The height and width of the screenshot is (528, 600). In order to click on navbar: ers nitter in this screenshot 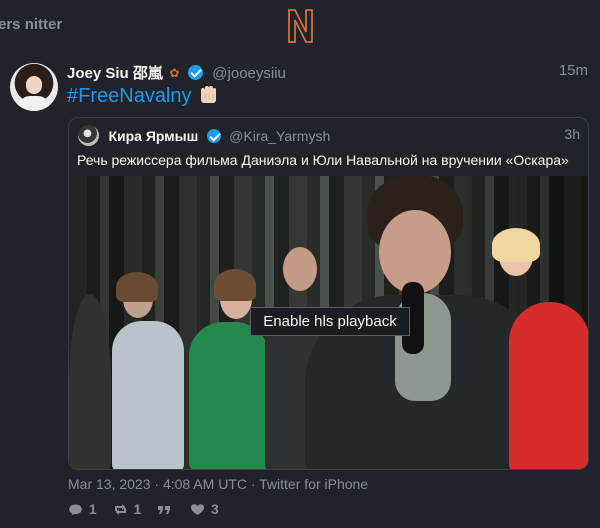, I will do `click(300, 25)`.